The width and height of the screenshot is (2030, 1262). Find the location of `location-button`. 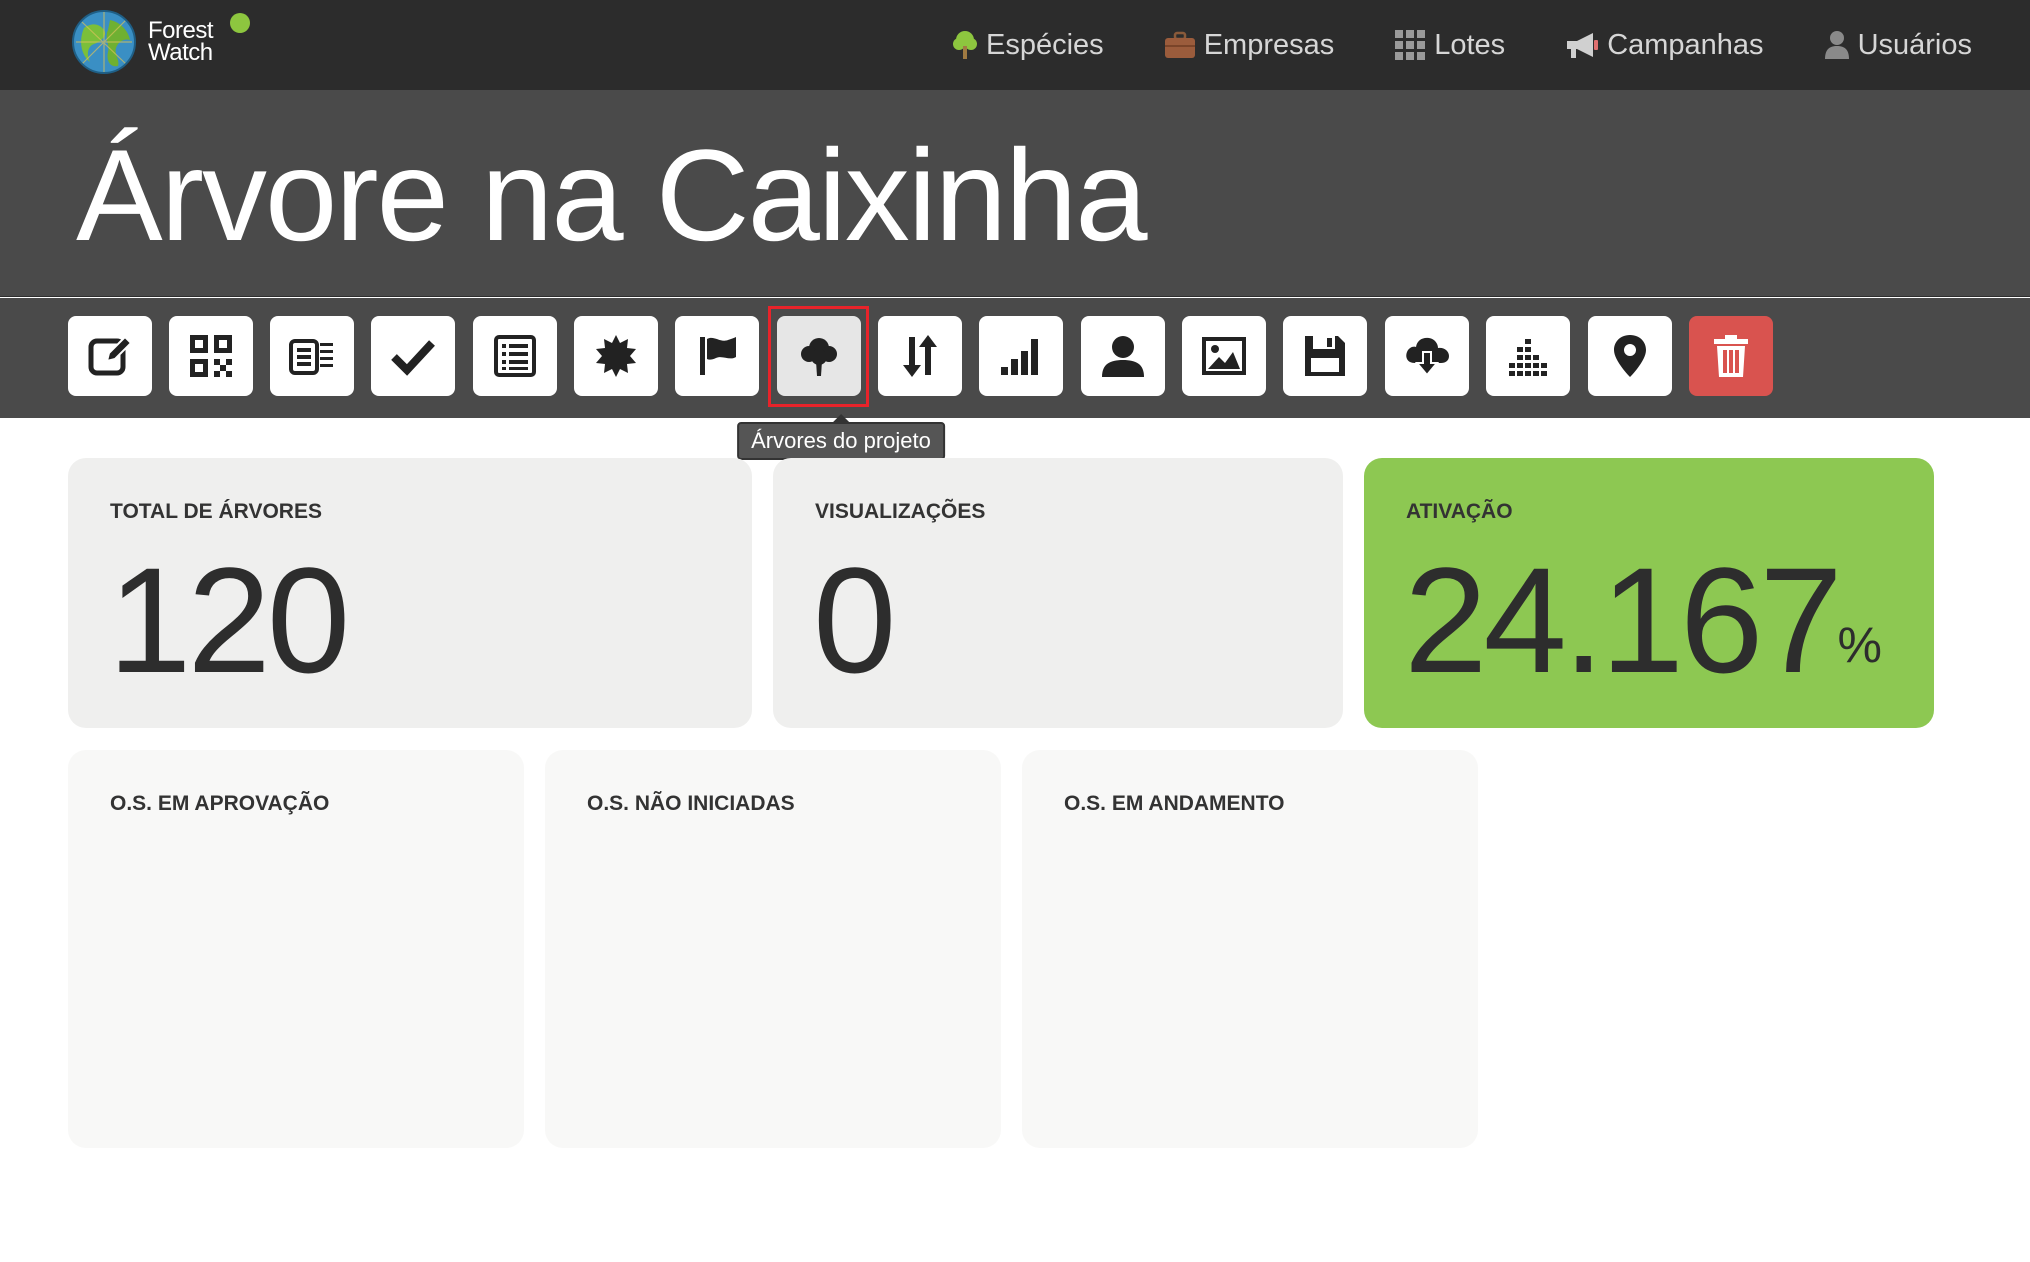

location-button is located at coordinates (1630, 356).